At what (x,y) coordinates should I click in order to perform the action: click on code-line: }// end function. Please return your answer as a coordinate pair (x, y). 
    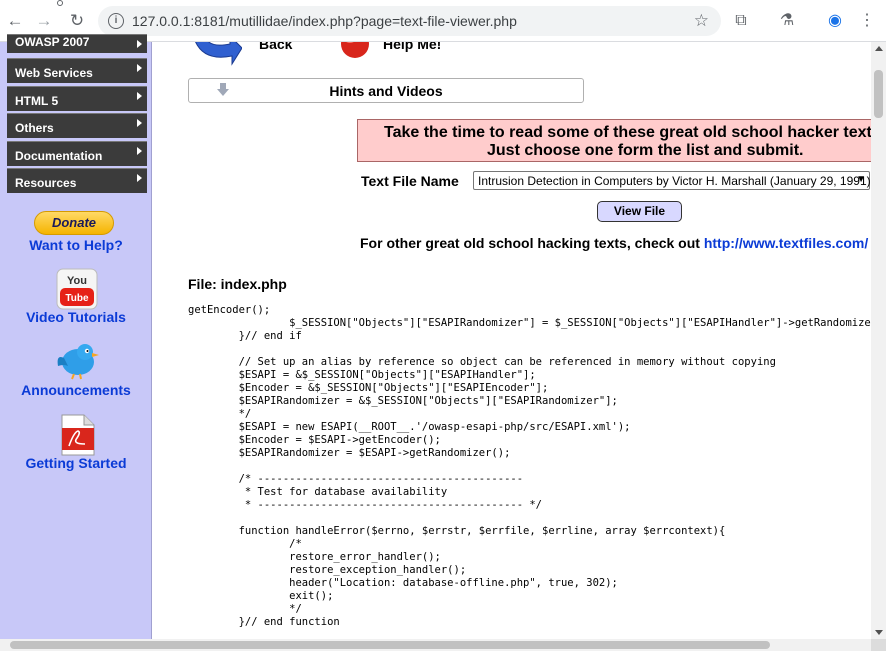
    Looking at the image, I should click on (264, 622).